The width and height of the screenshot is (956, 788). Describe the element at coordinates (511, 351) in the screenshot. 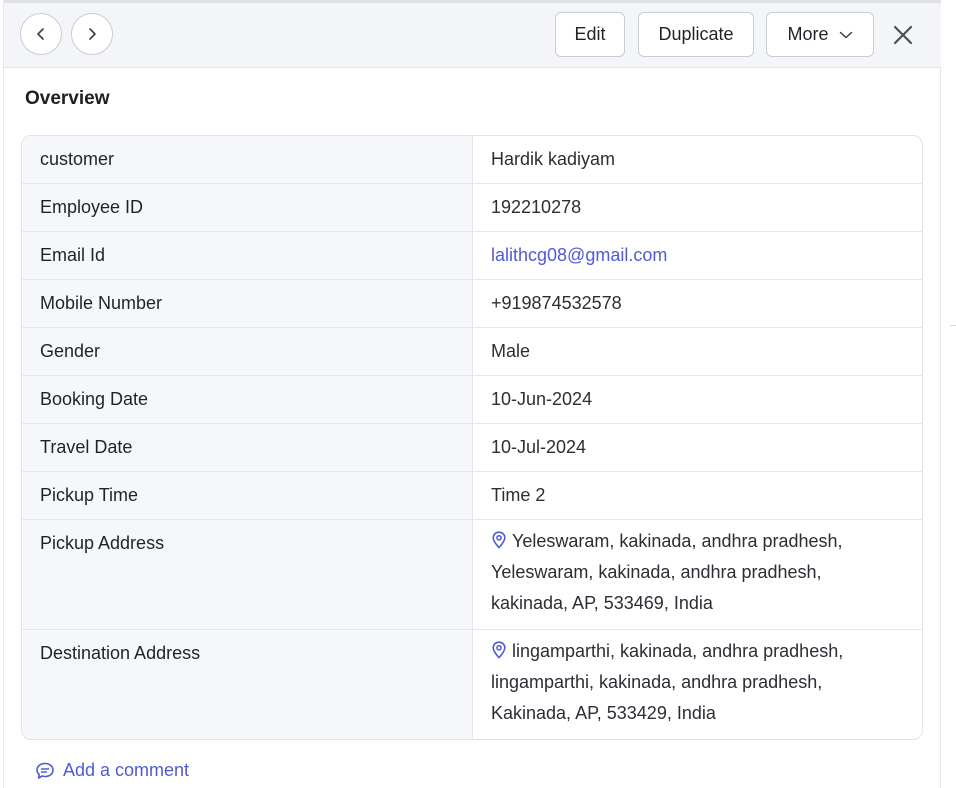

I see `field-value-gender: Male` at that location.